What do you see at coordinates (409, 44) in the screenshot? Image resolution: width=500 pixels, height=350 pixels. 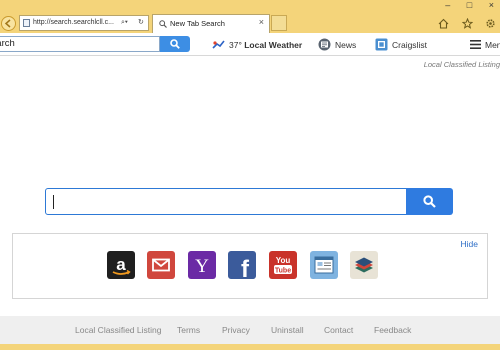 I see `craigslist-label: Craigslist` at bounding box center [409, 44].